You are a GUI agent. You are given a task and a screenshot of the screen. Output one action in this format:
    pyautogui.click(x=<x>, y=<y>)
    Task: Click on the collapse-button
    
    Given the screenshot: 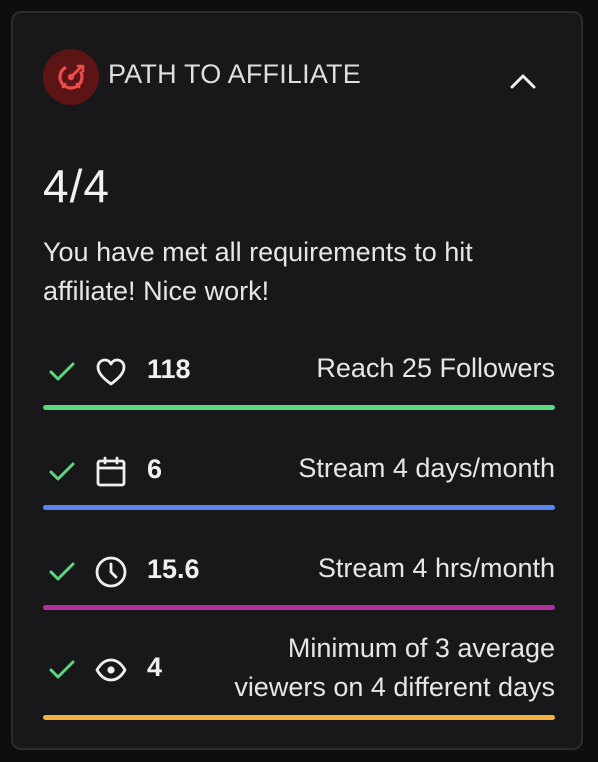 What is the action you would take?
    pyautogui.click(x=523, y=81)
    